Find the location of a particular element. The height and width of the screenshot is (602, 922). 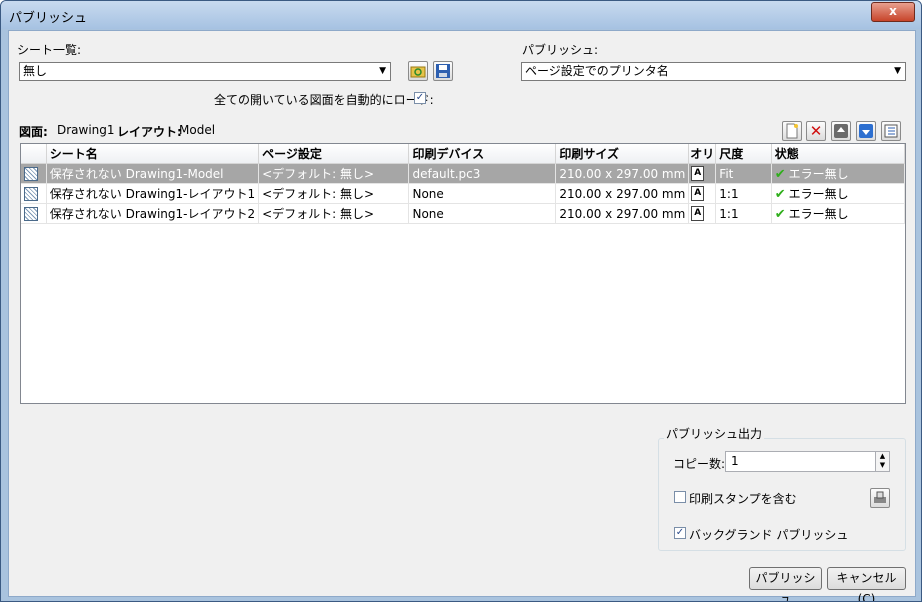

spin-down-icon: ▼ is located at coordinates (882, 465).